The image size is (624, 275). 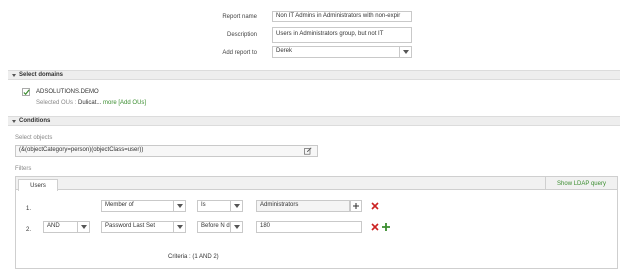 I want to click on row-1-operator-select: Is, so click(x=220, y=206).